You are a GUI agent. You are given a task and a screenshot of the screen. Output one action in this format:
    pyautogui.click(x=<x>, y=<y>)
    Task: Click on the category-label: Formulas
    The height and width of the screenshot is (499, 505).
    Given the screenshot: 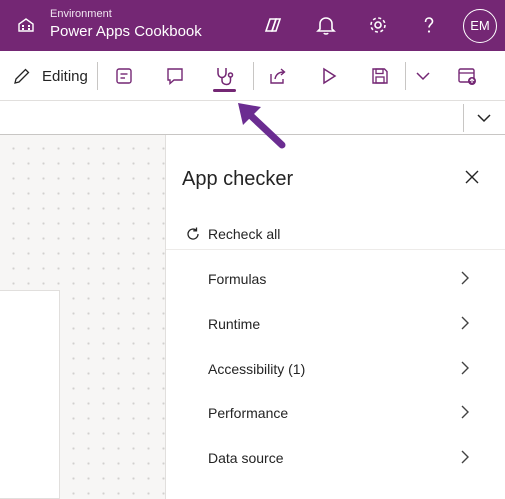 What is the action you would take?
    pyautogui.click(x=237, y=279)
    